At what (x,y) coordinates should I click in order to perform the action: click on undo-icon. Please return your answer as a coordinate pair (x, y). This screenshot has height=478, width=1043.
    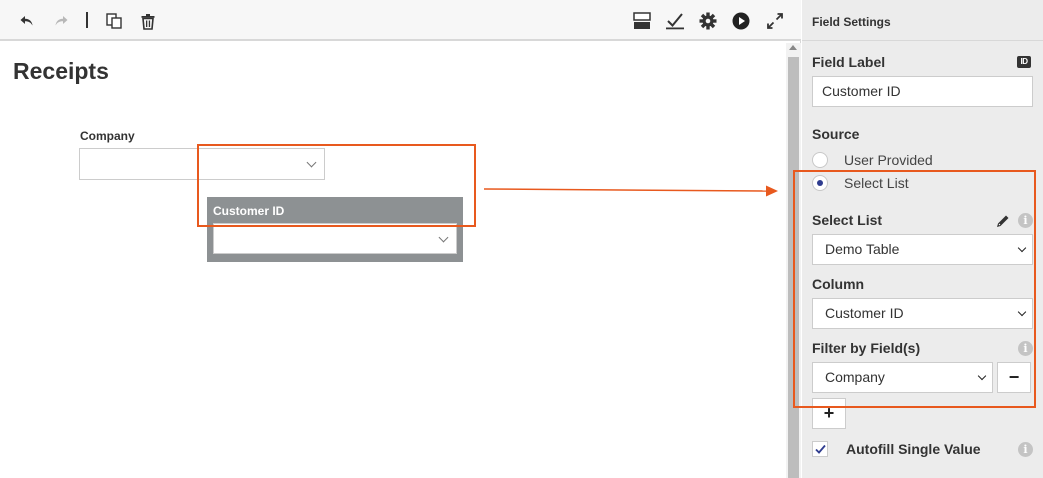
    Looking at the image, I should click on (27, 21).